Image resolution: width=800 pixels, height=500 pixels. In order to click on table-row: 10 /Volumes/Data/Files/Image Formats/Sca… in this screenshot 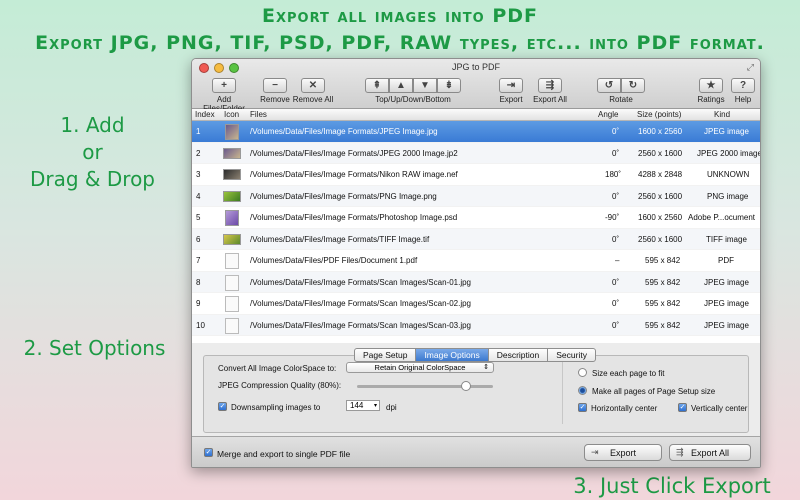, I will do `click(476, 325)`.